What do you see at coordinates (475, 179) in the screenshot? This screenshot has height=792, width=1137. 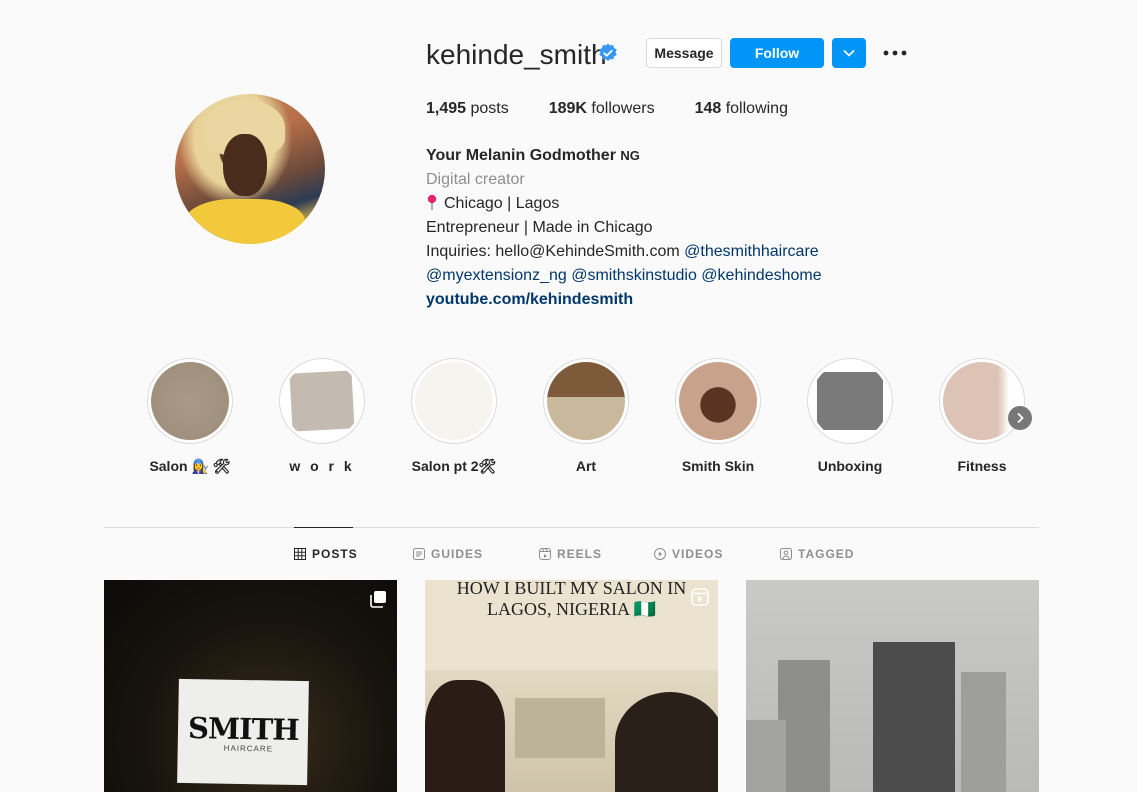 I see `profile-category: Digital creator` at bounding box center [475, 179].